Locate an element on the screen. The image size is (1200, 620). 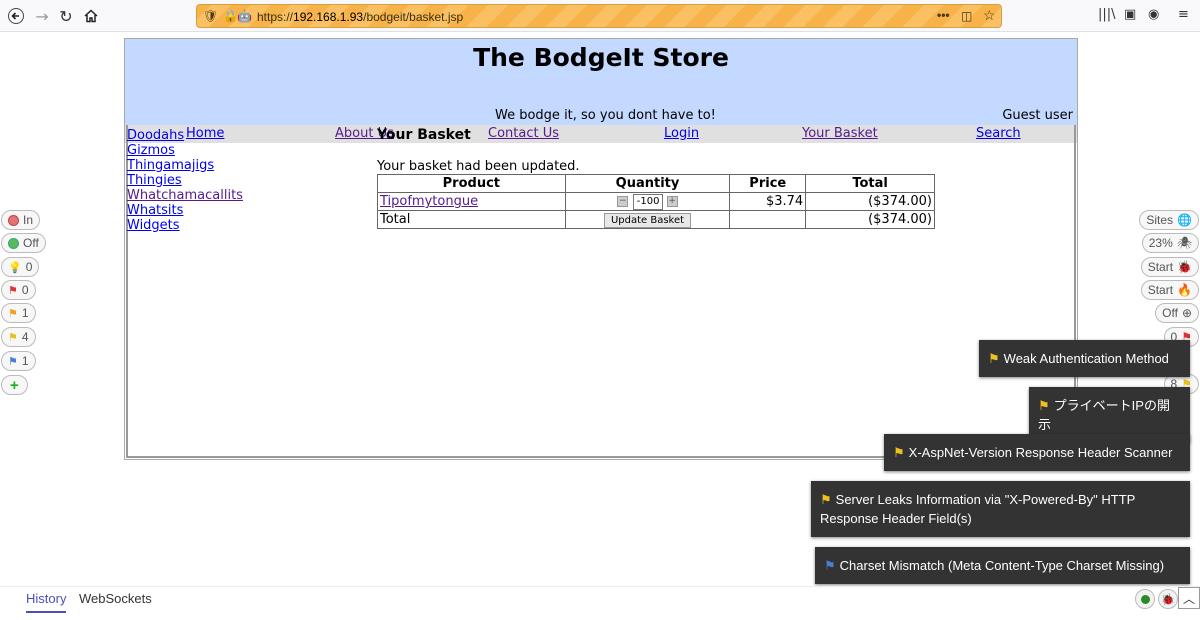
line-total-cell: ($374.00) is located at coordinates (870, 201).